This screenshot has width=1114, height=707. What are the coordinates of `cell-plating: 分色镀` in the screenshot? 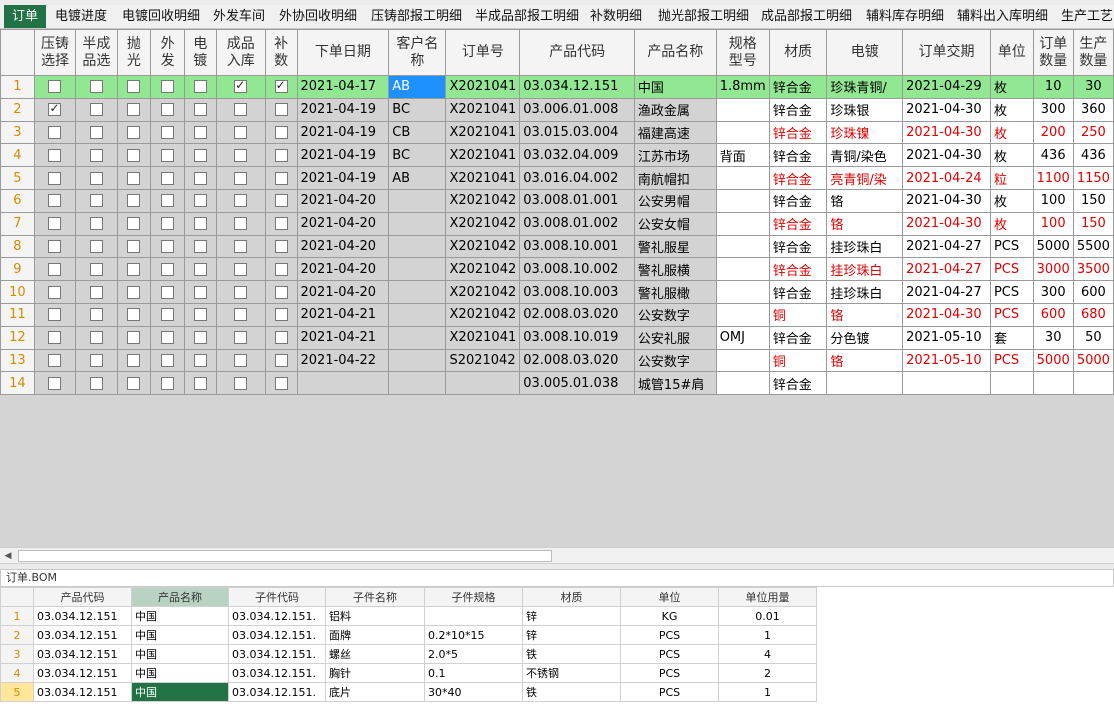 It's located at (865, 337).